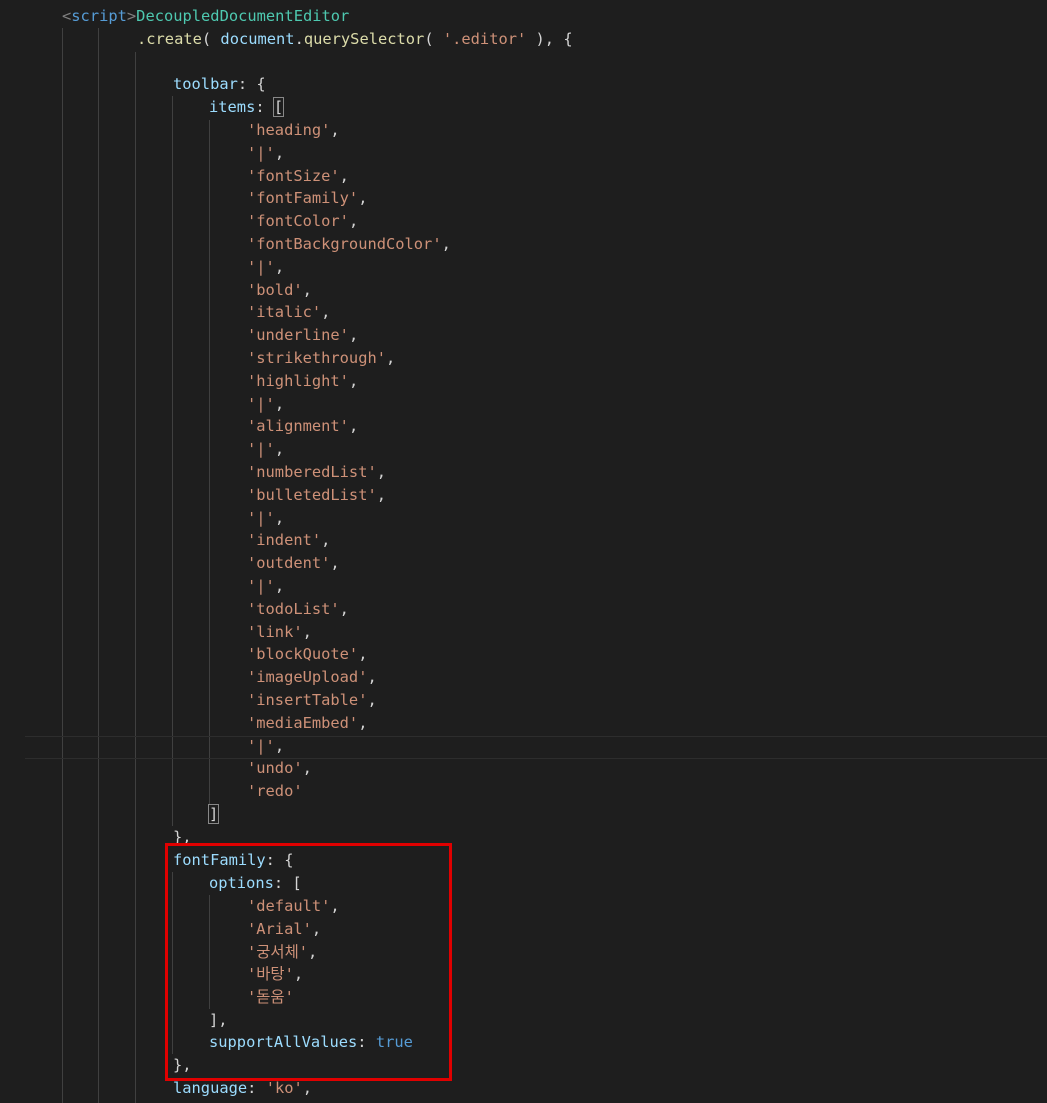 The image size is (1047, 1103). What do you see at coordinates (275, 631) in the screenshot?
I see `toolbar-item-string: 'link'` at bounding box center [275, 631].